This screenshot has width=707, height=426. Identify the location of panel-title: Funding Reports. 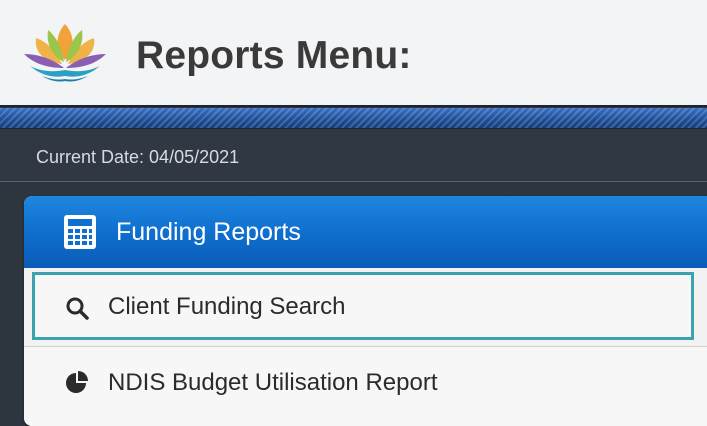
(208, 232).